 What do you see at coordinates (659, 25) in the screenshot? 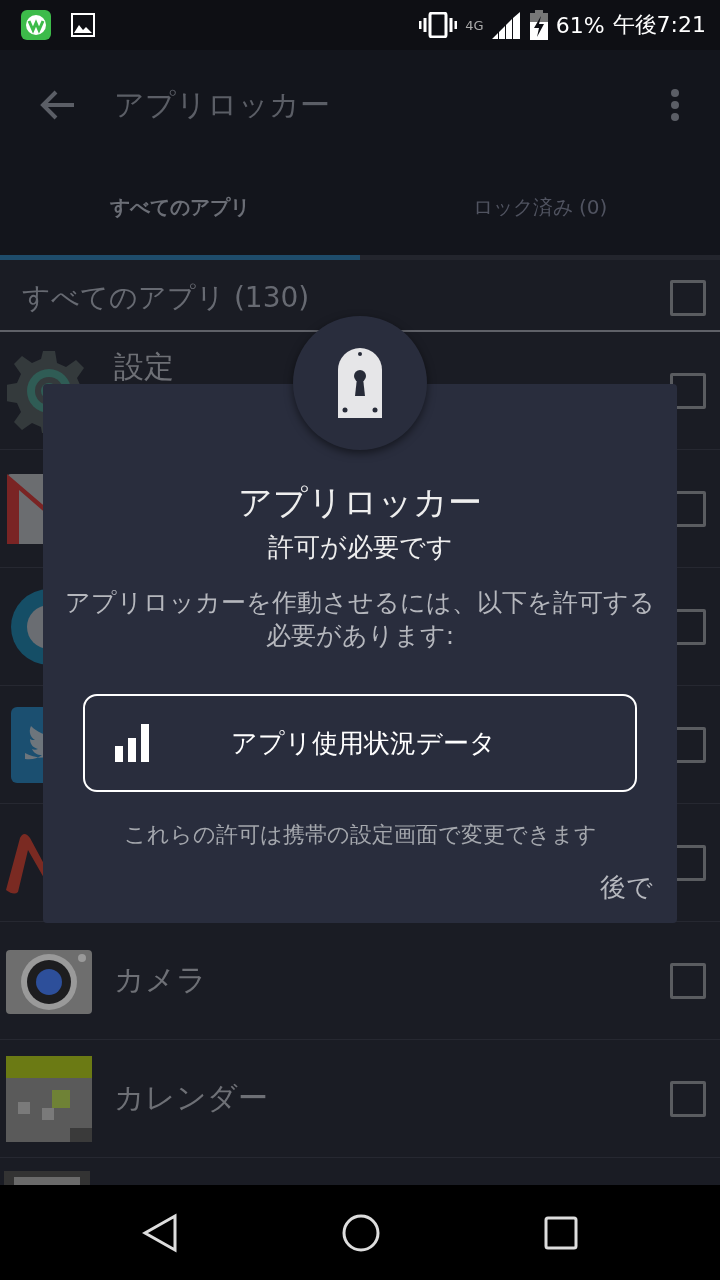
I see `clock: 午後7:21` at bounding box center [659, 25].